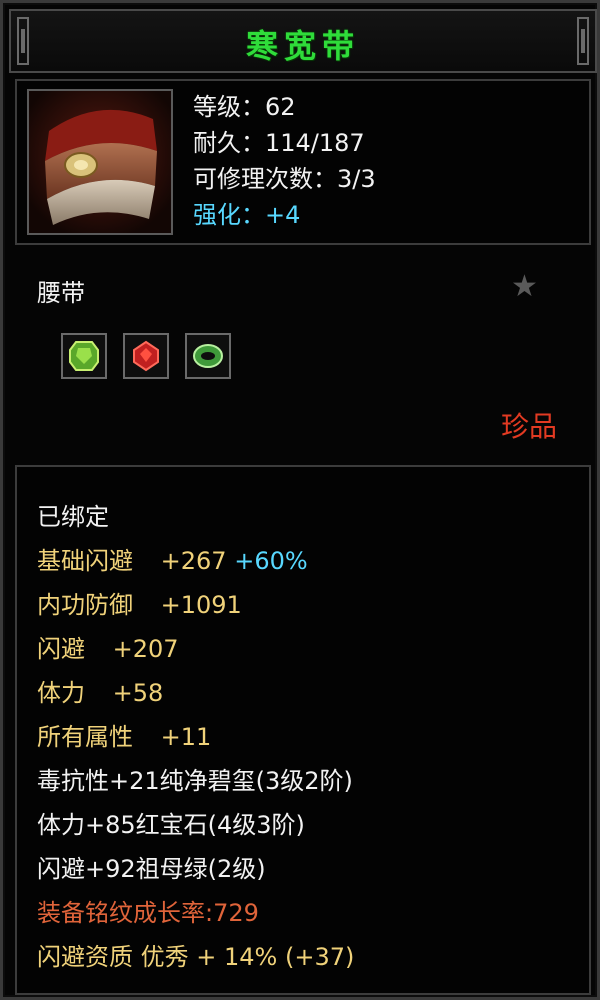  I want to click on attr-stamina: 体力 +58, so click(100, 690).